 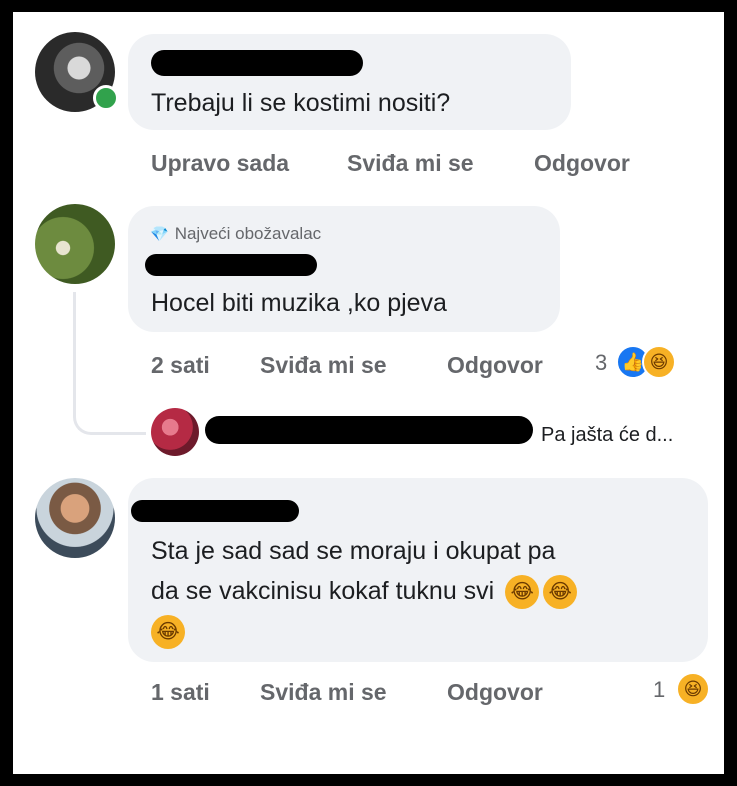 I want to click on comment-text-line3: 😂, so click(x=168, y=632).